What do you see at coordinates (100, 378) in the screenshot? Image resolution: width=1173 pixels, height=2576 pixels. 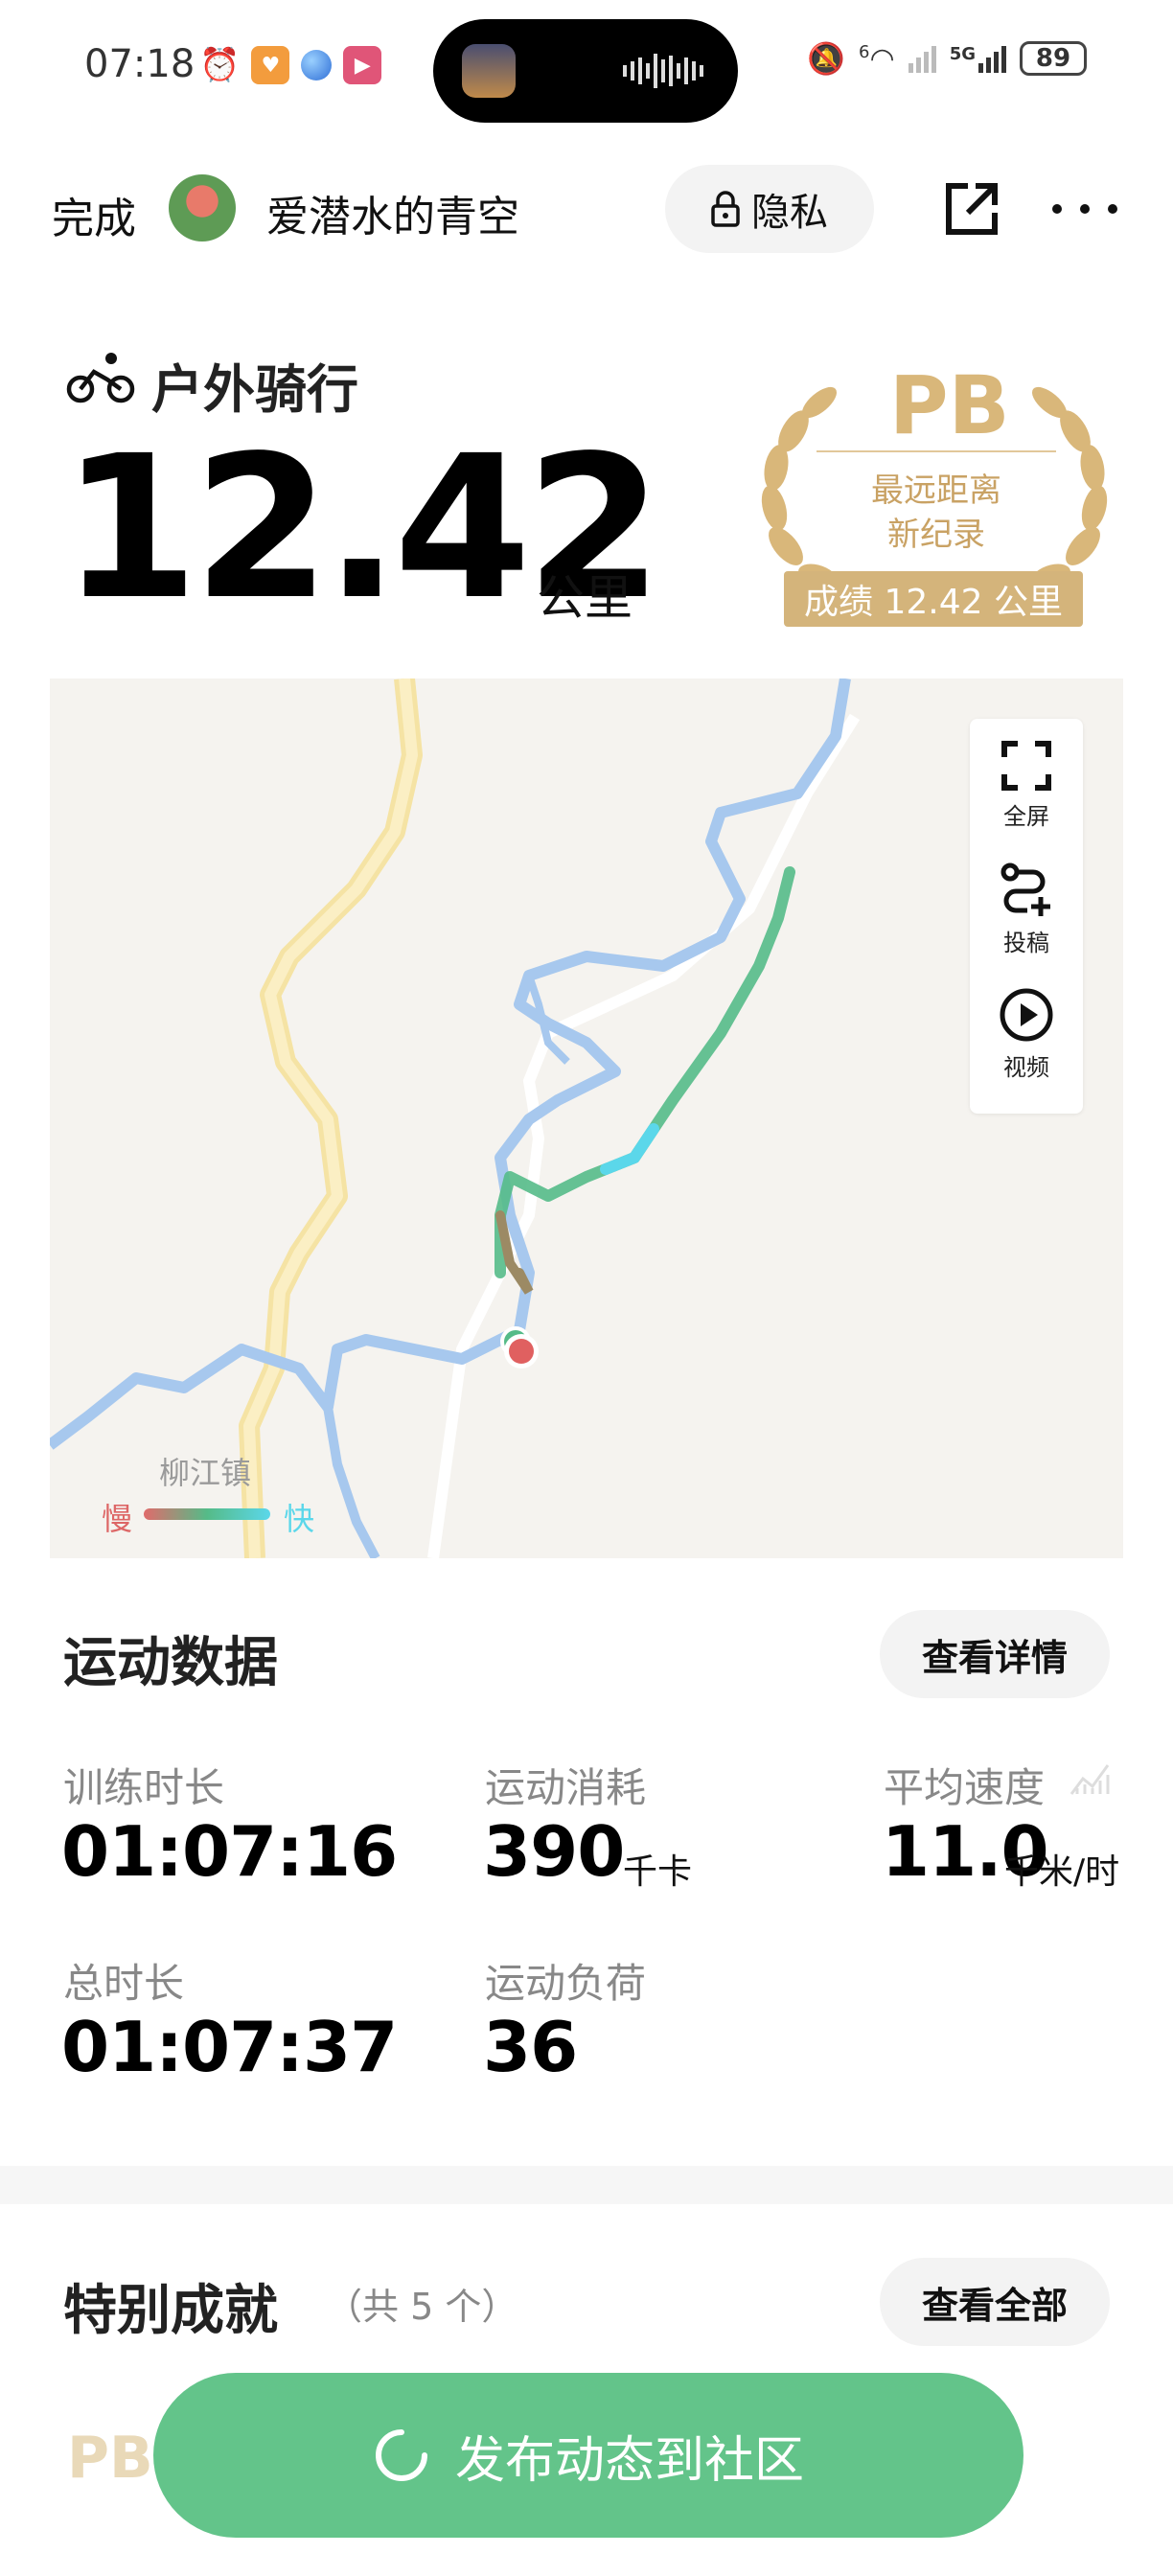 I see `bicycle-icon` at bounding box center [100, 378].